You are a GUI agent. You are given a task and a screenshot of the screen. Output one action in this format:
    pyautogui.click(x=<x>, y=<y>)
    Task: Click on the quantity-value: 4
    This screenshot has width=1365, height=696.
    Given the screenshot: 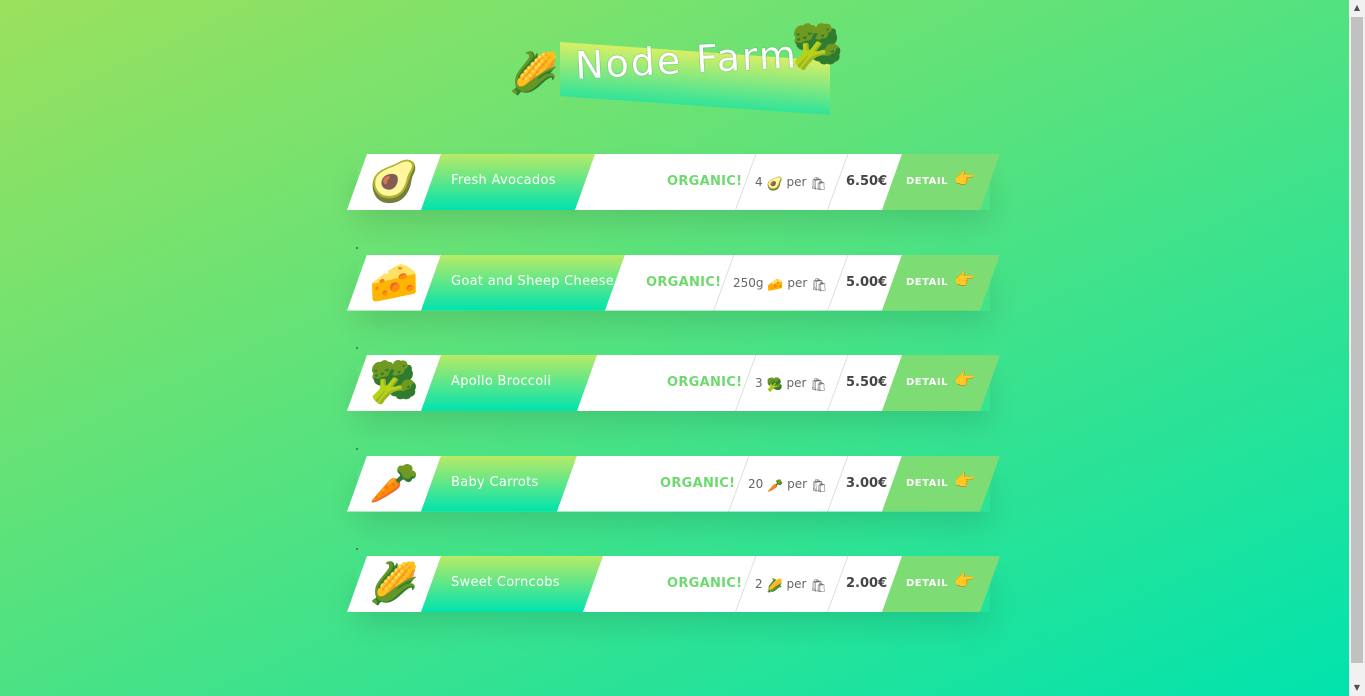 What is the action you would take?
    pyautogui.click(x=759, y=182)
    